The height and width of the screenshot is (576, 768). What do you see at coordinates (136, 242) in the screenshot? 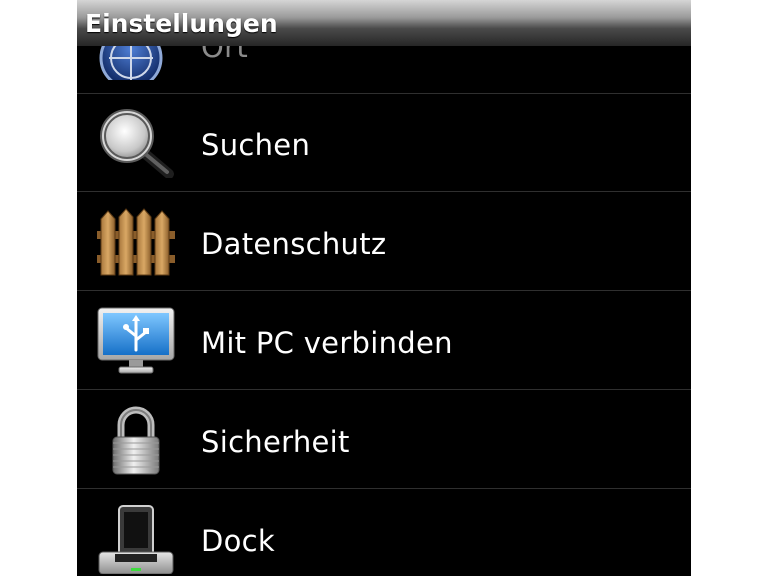
I see `fence-icon` at bounding box center [136, 242].